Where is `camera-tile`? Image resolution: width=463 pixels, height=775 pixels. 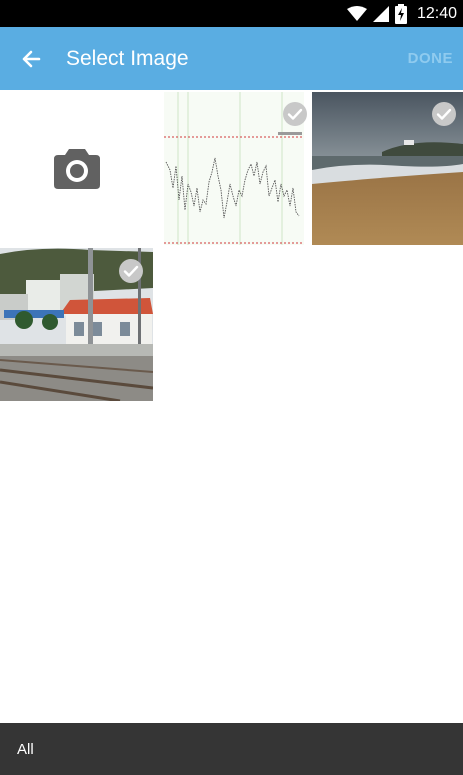 camera-tile is located at coordinates (76, 168).